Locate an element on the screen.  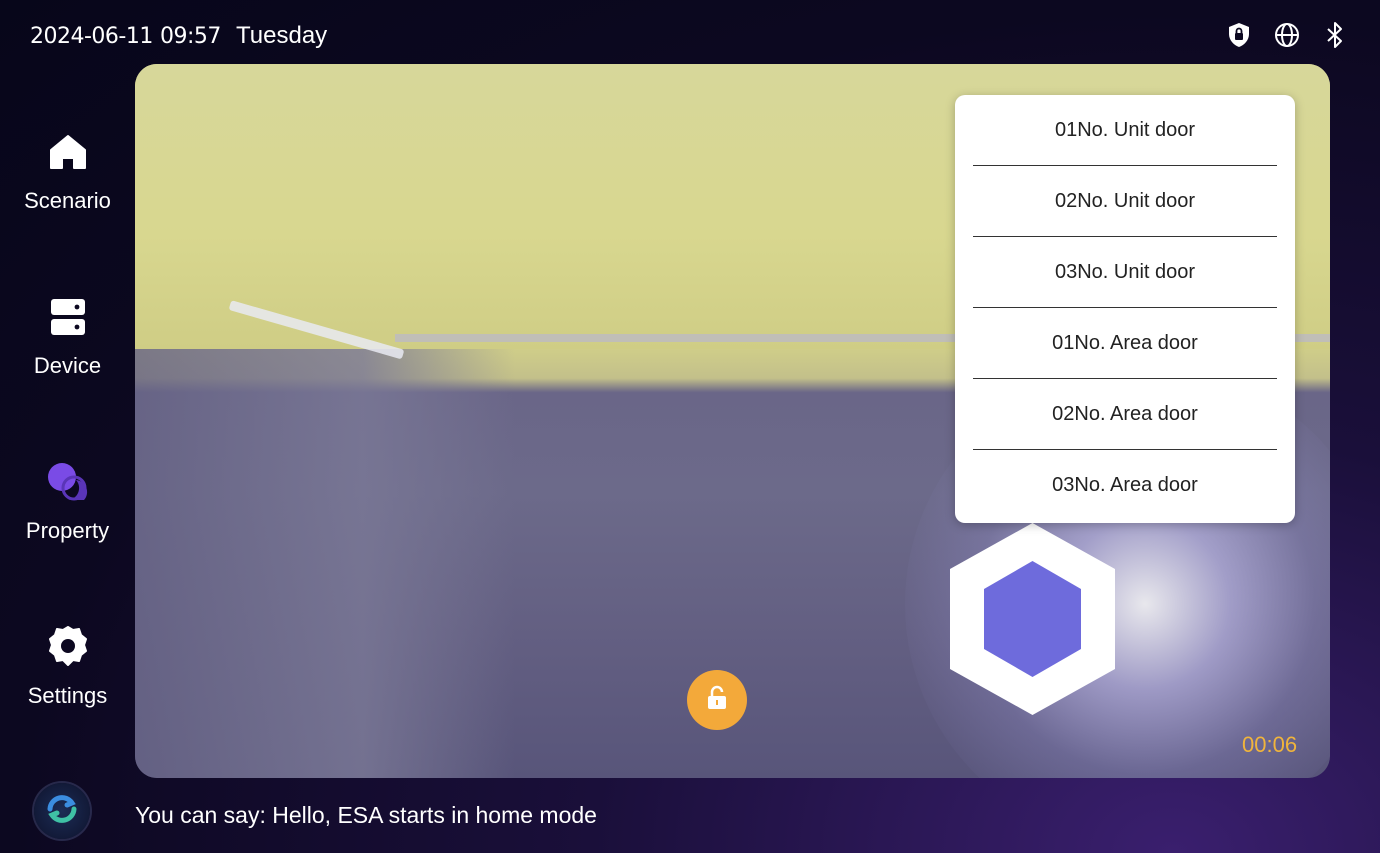
sidebar-item-label: Scenario is located at coordinates (67, 200).